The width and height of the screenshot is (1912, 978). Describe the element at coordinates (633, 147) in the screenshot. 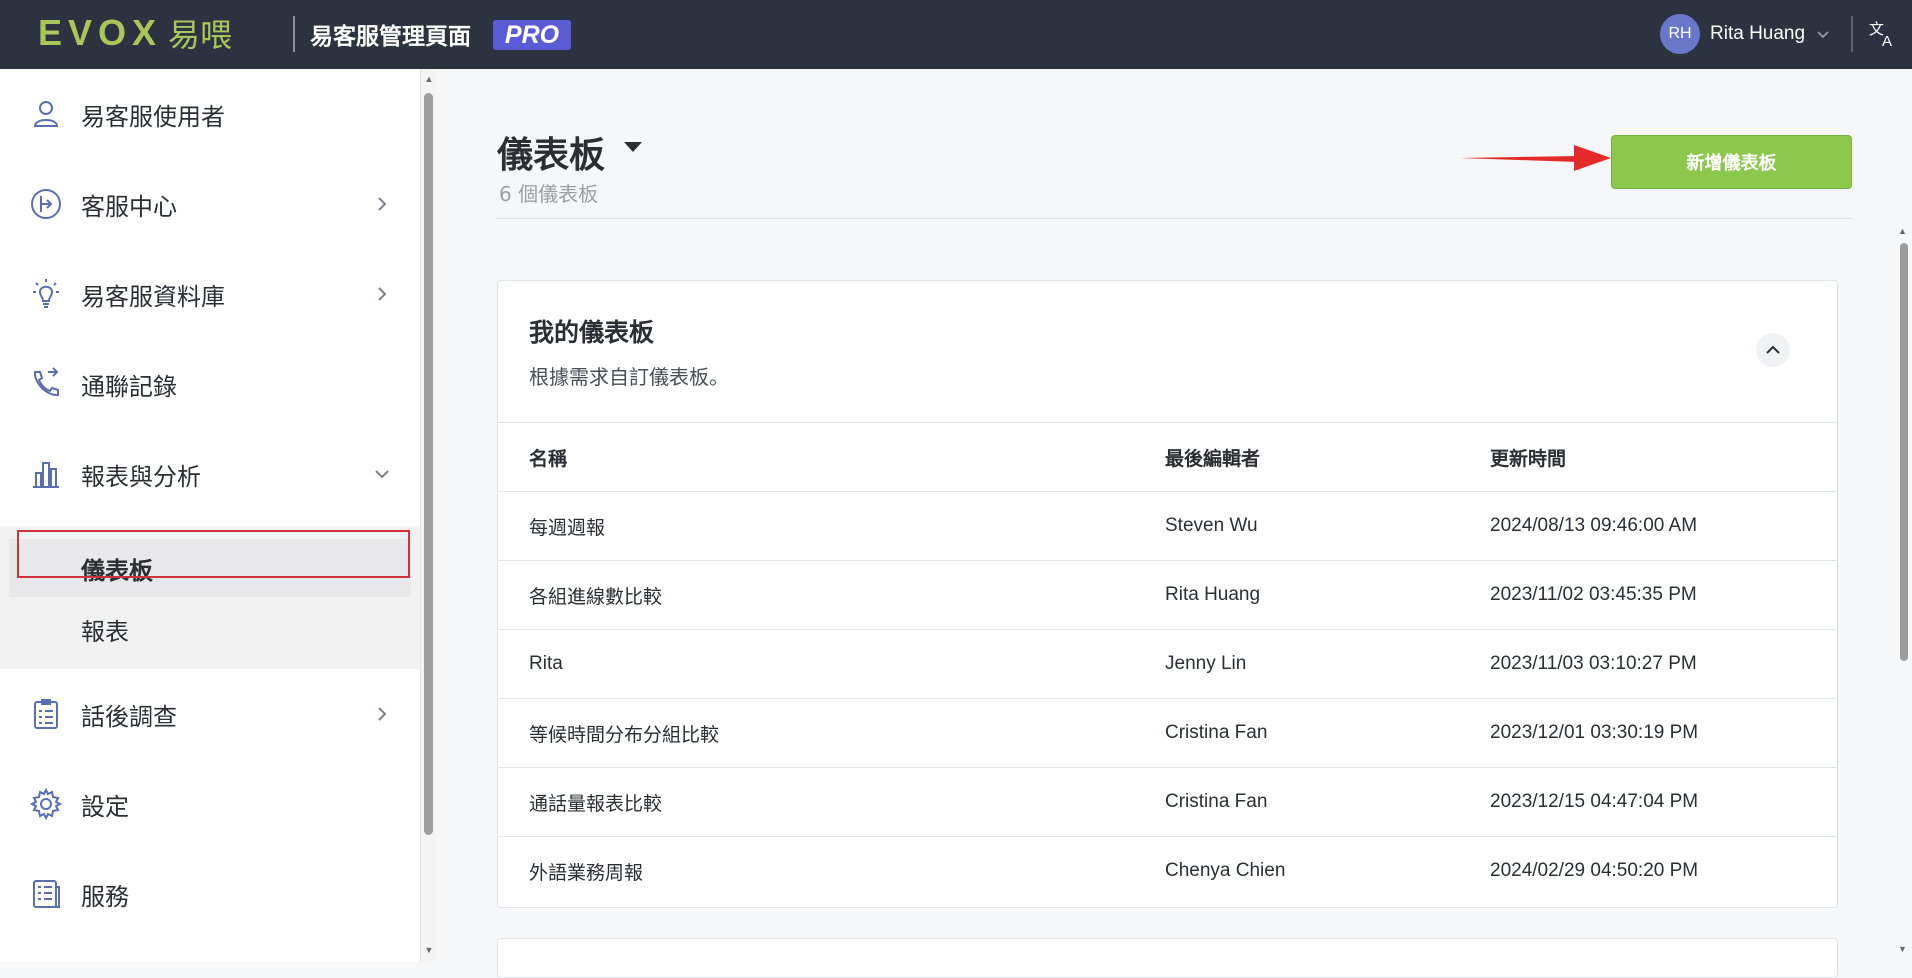

I see `caret-down-icon` at that location.